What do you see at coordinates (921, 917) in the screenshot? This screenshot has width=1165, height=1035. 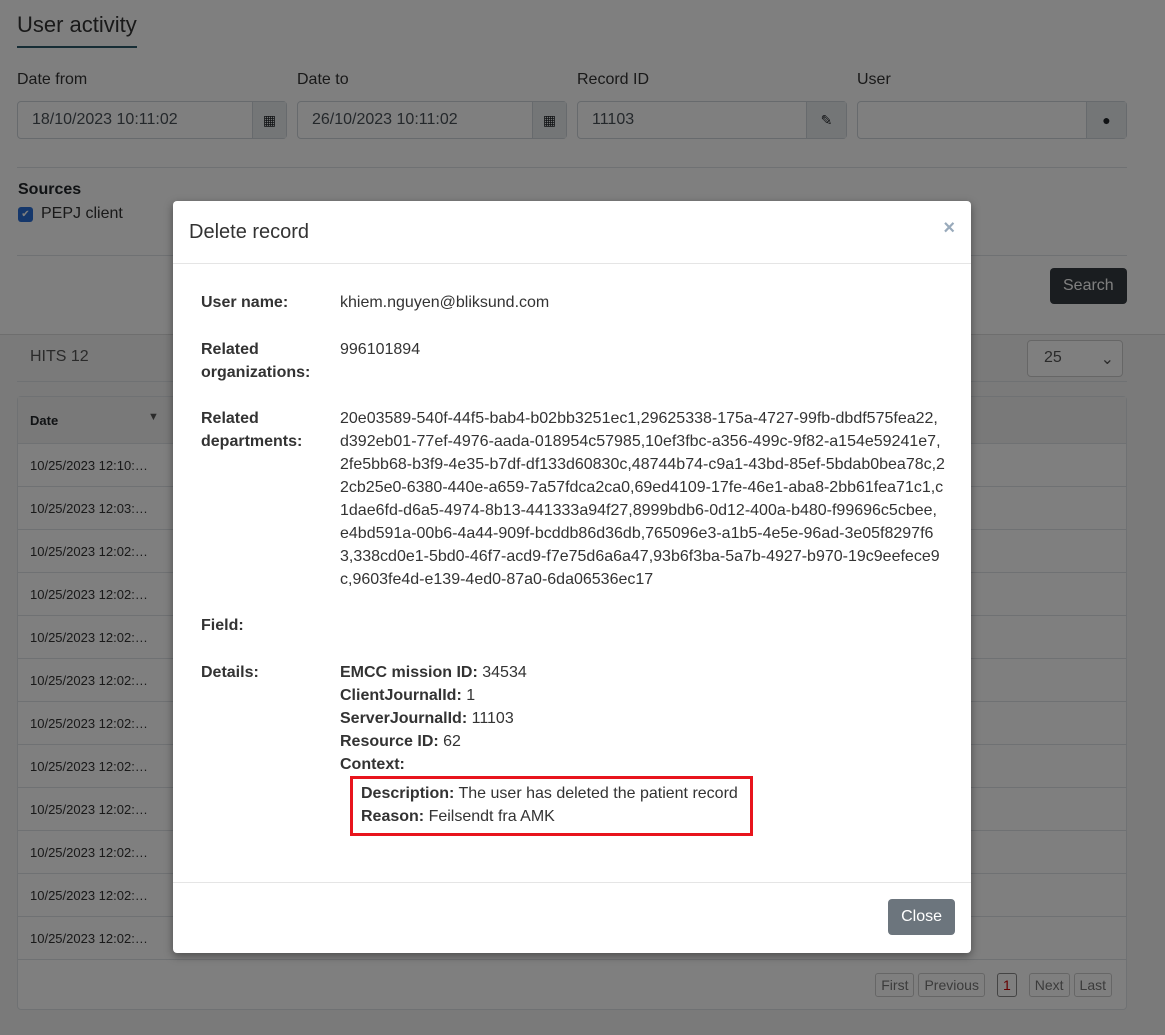 I see `close-button: Close` at bounding box center [921, 917].